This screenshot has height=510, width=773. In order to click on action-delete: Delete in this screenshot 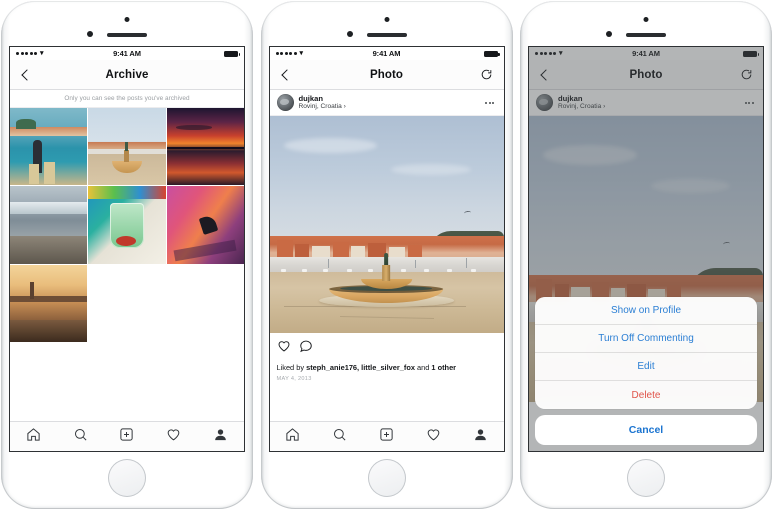, I will do `click(646, 395)`.